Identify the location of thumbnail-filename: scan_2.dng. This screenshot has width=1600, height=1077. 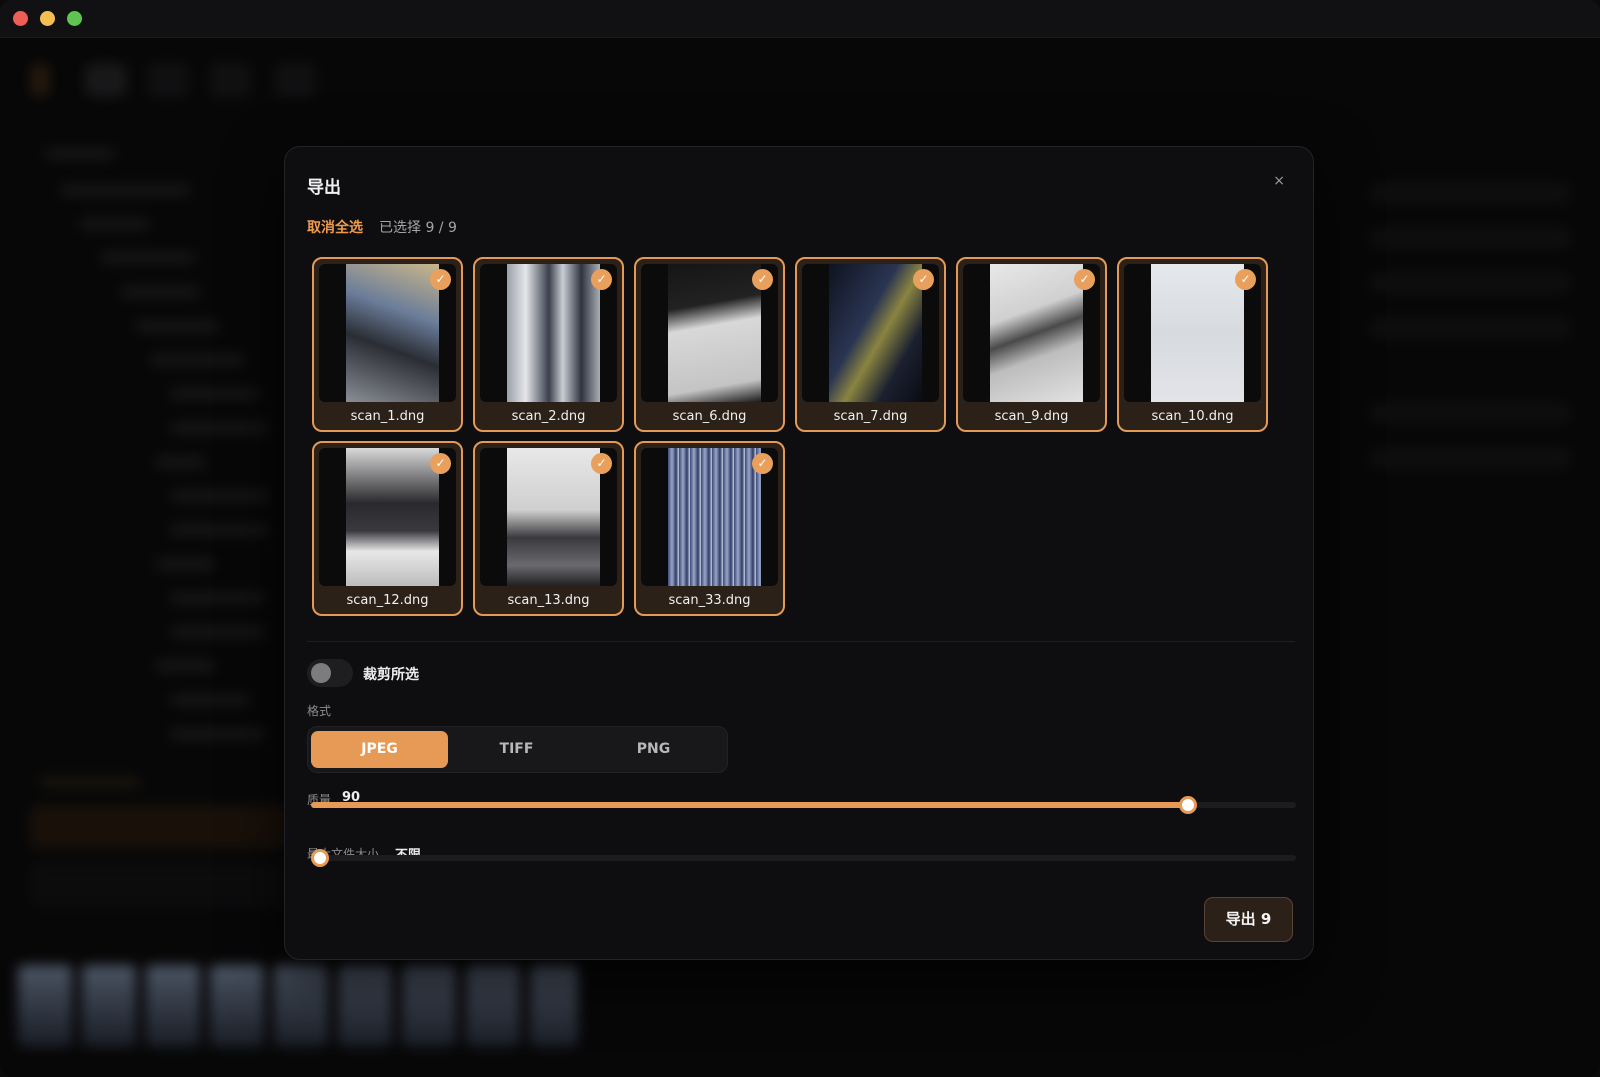
(548, 416).